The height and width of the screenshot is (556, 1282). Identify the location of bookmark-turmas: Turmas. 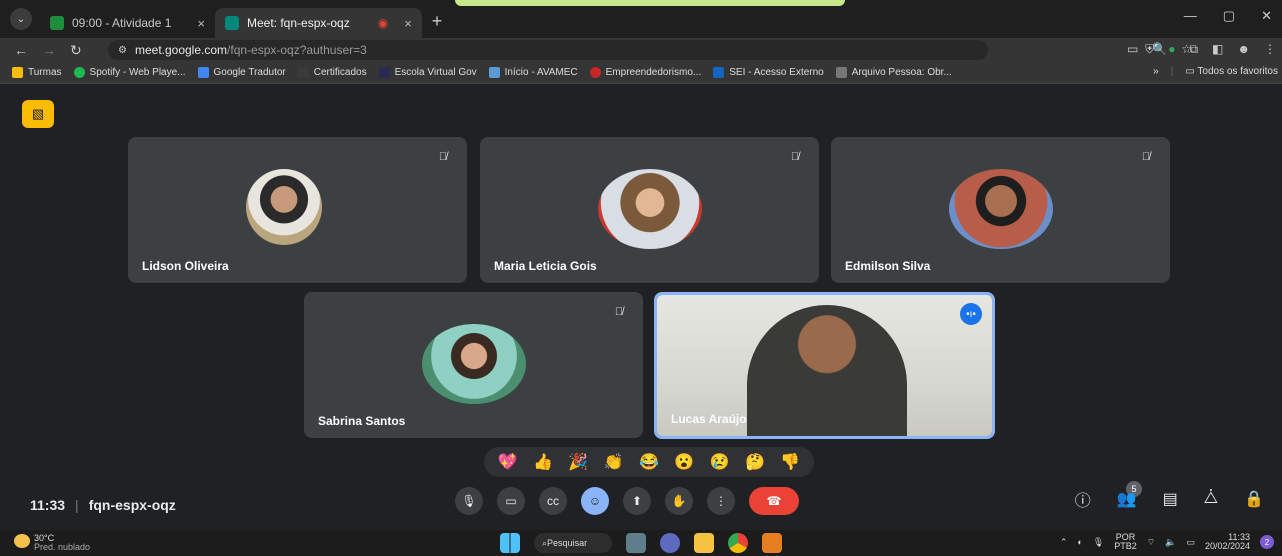
(37, 72).